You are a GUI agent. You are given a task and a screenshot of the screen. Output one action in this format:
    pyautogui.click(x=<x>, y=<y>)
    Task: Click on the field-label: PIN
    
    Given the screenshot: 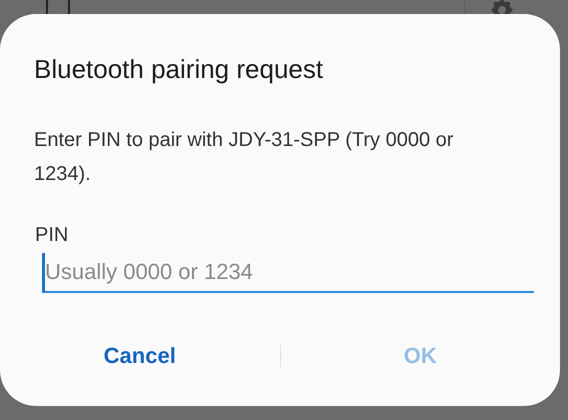 What is the action you would take?
    pyautogui.click(x=52, y=235)
    